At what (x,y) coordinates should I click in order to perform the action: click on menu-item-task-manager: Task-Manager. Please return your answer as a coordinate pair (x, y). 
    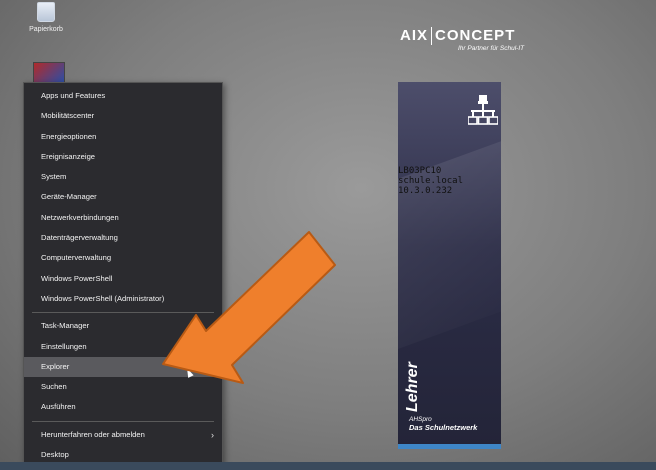
    Looking at the image, I should click on (123, 326).